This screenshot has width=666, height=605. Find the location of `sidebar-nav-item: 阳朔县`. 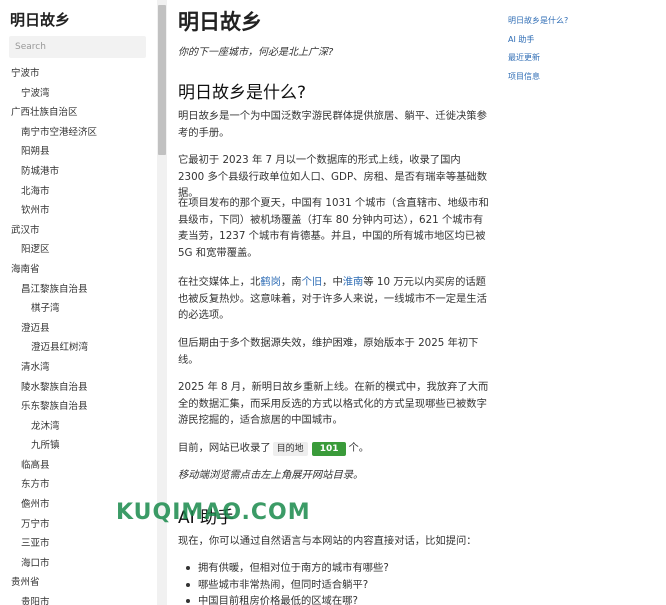

sidebar-nav-item: 阳朔县 is located at coordinates (78, 152).